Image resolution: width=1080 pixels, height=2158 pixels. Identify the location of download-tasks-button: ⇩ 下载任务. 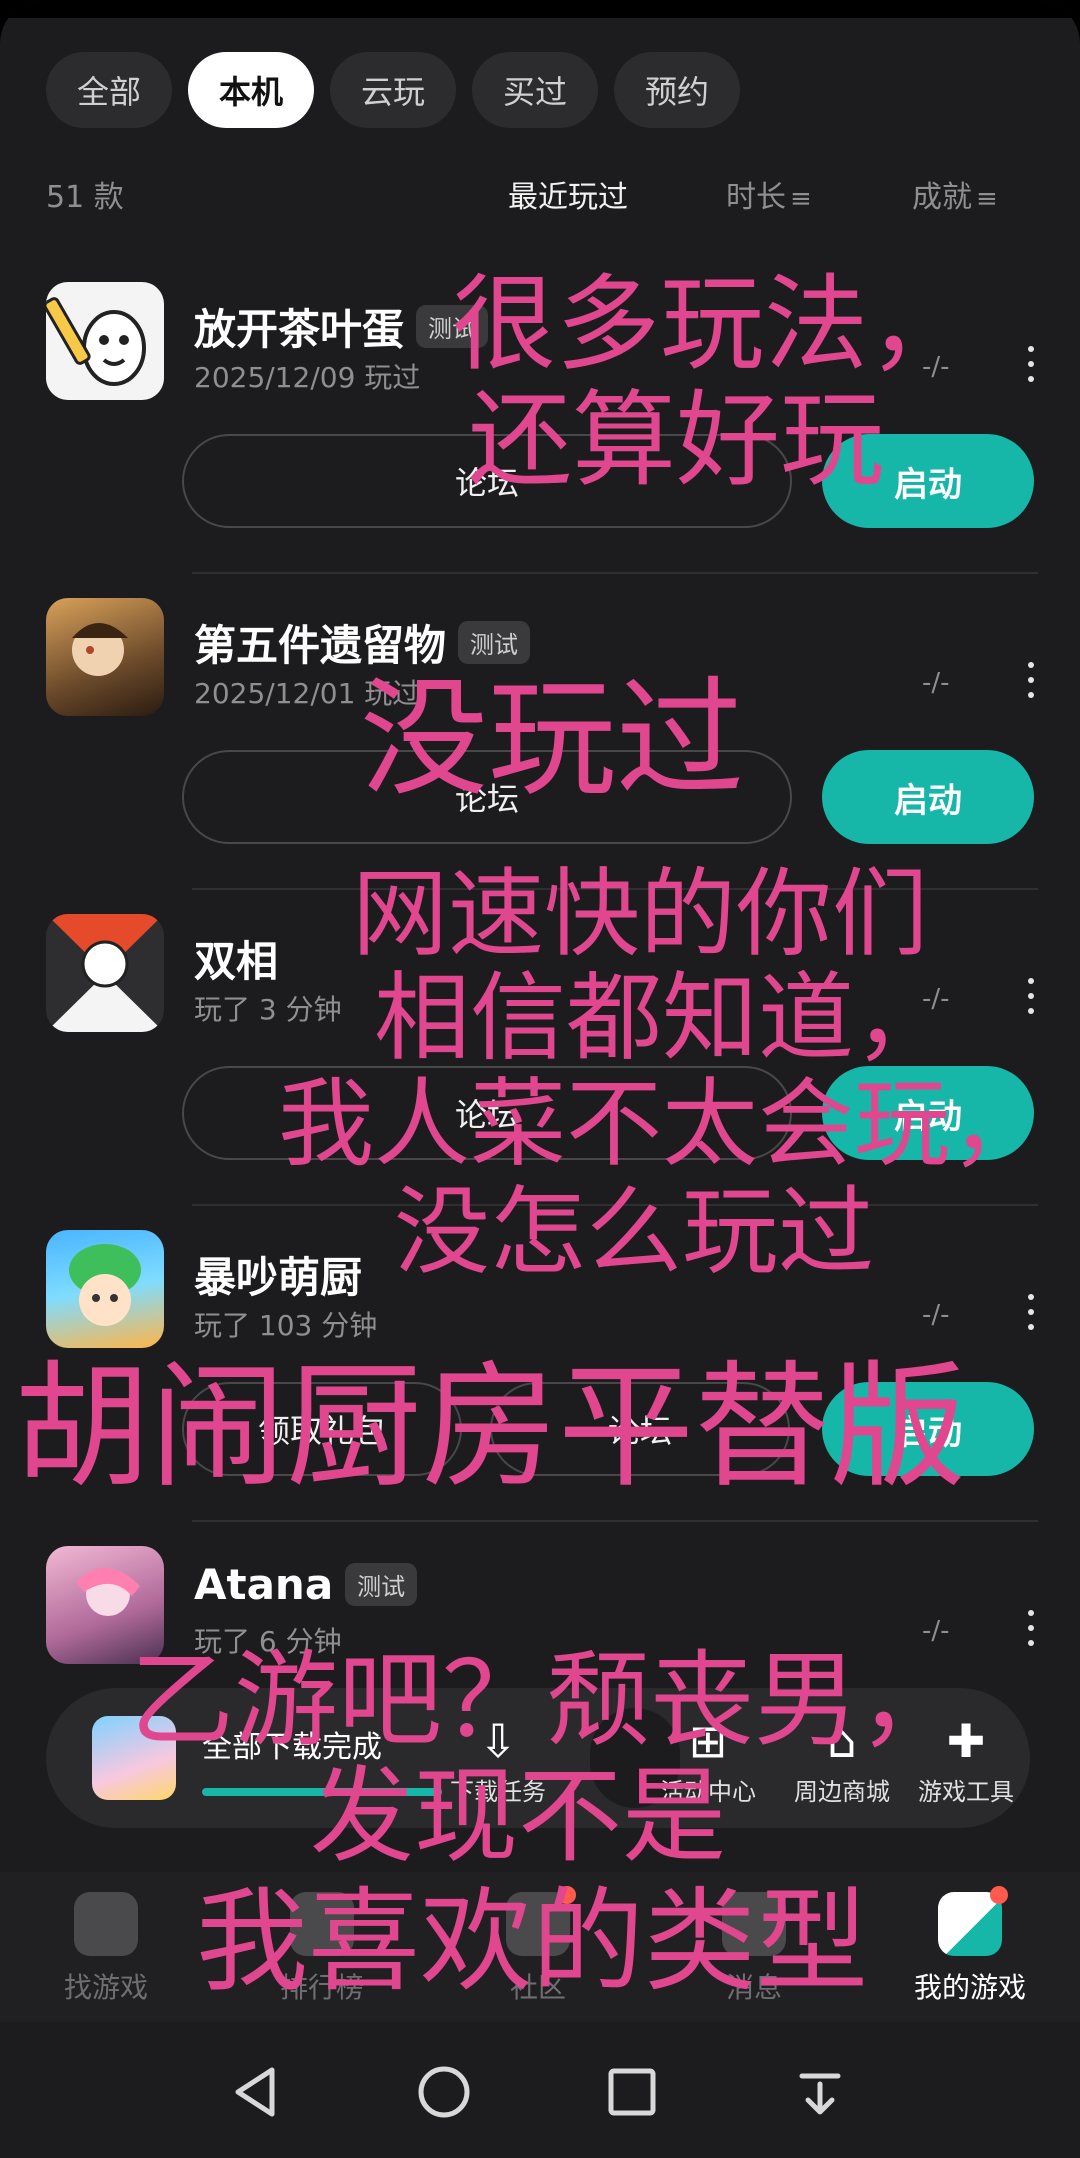
(498, 1758).